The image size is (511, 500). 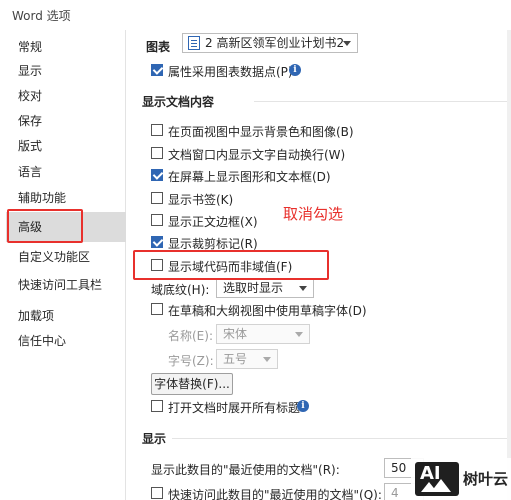 I want to click on show-bookmarks-label: 显示书签(K), so click(x=201, y=200).